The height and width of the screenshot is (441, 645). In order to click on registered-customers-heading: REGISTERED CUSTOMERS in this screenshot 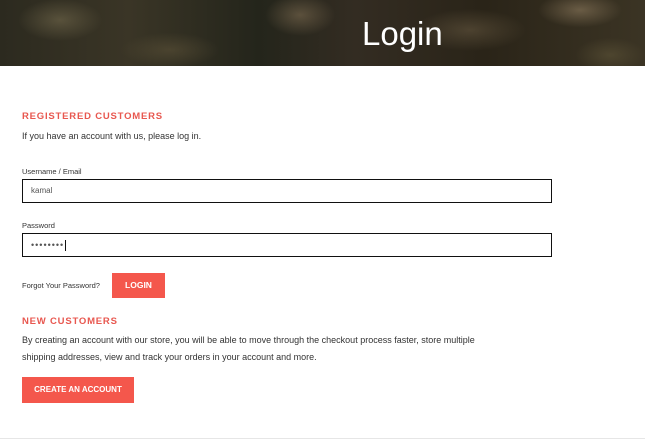, I will do `click(92, 116)`.